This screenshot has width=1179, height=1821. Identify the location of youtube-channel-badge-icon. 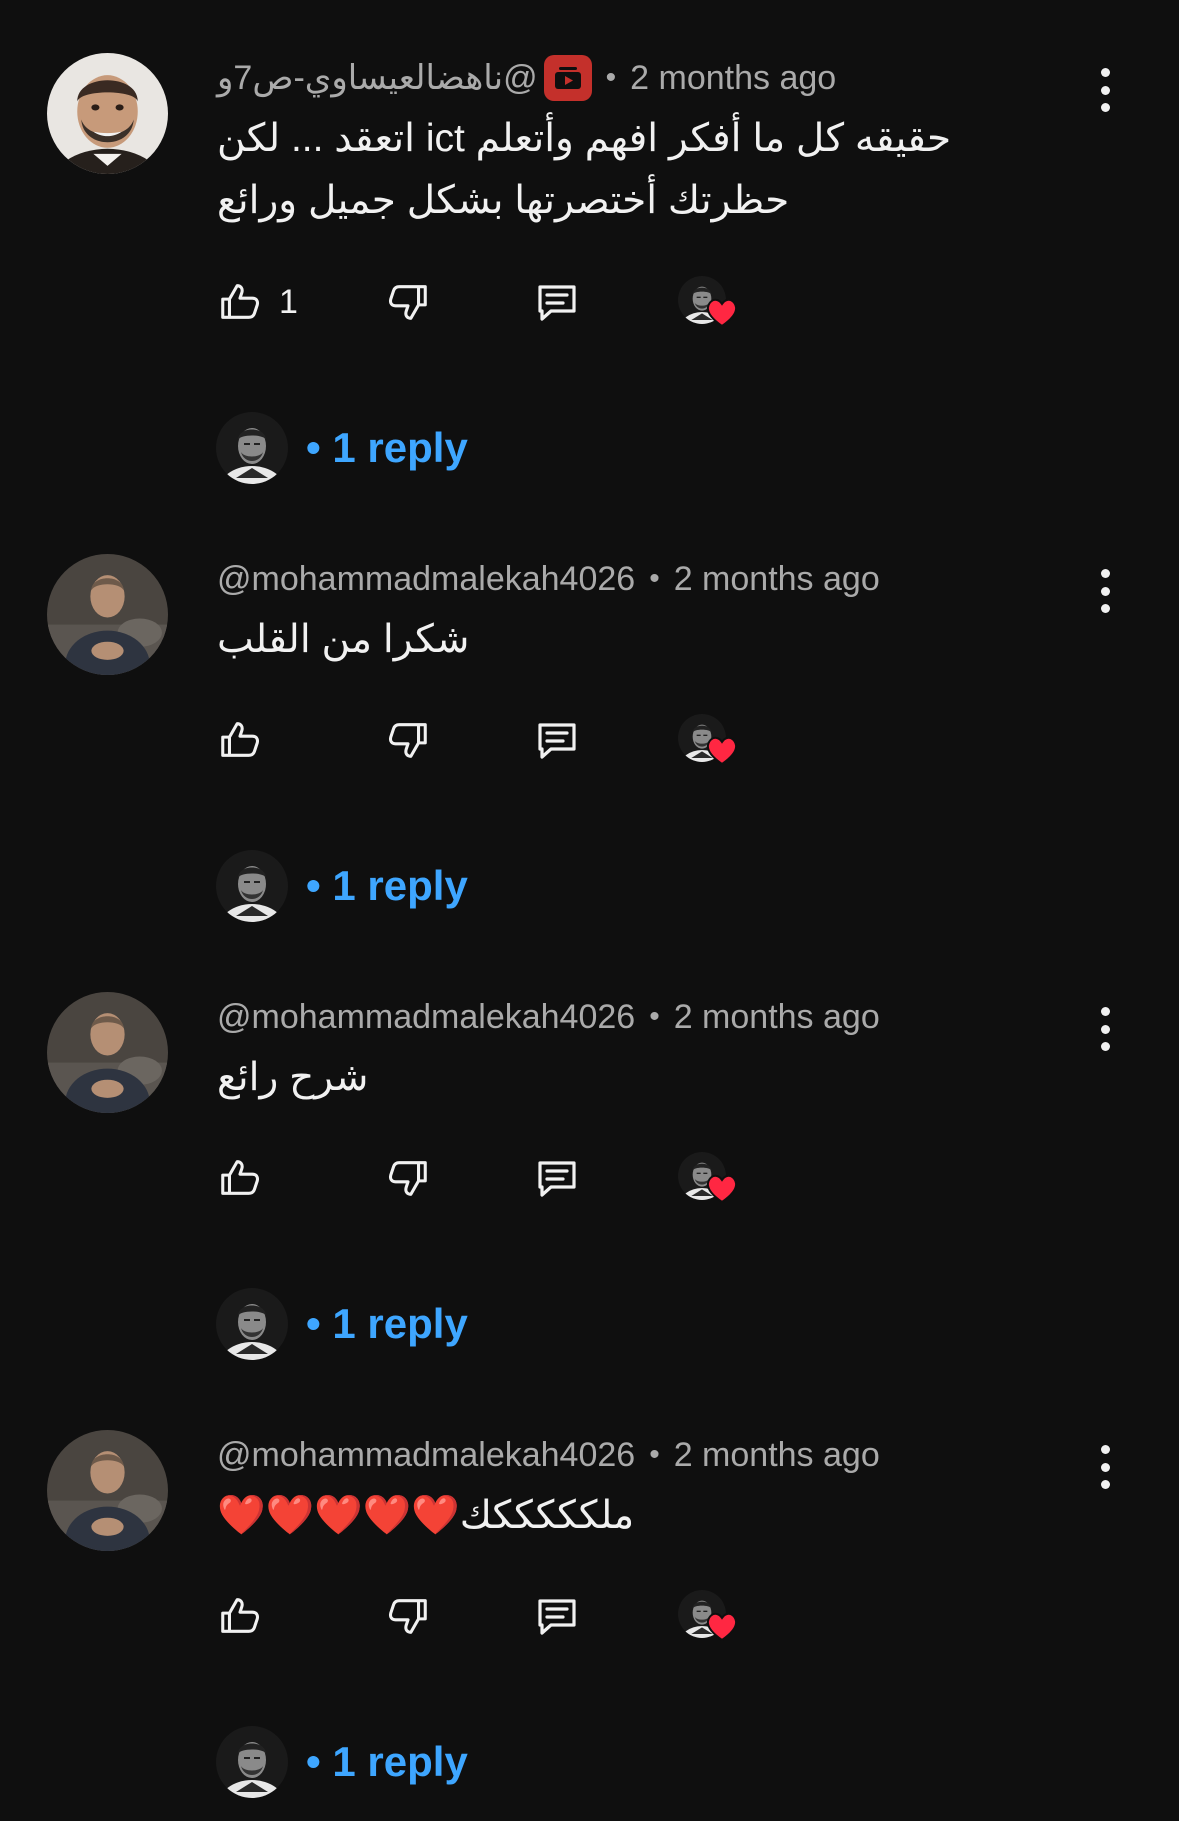
(567, 78).